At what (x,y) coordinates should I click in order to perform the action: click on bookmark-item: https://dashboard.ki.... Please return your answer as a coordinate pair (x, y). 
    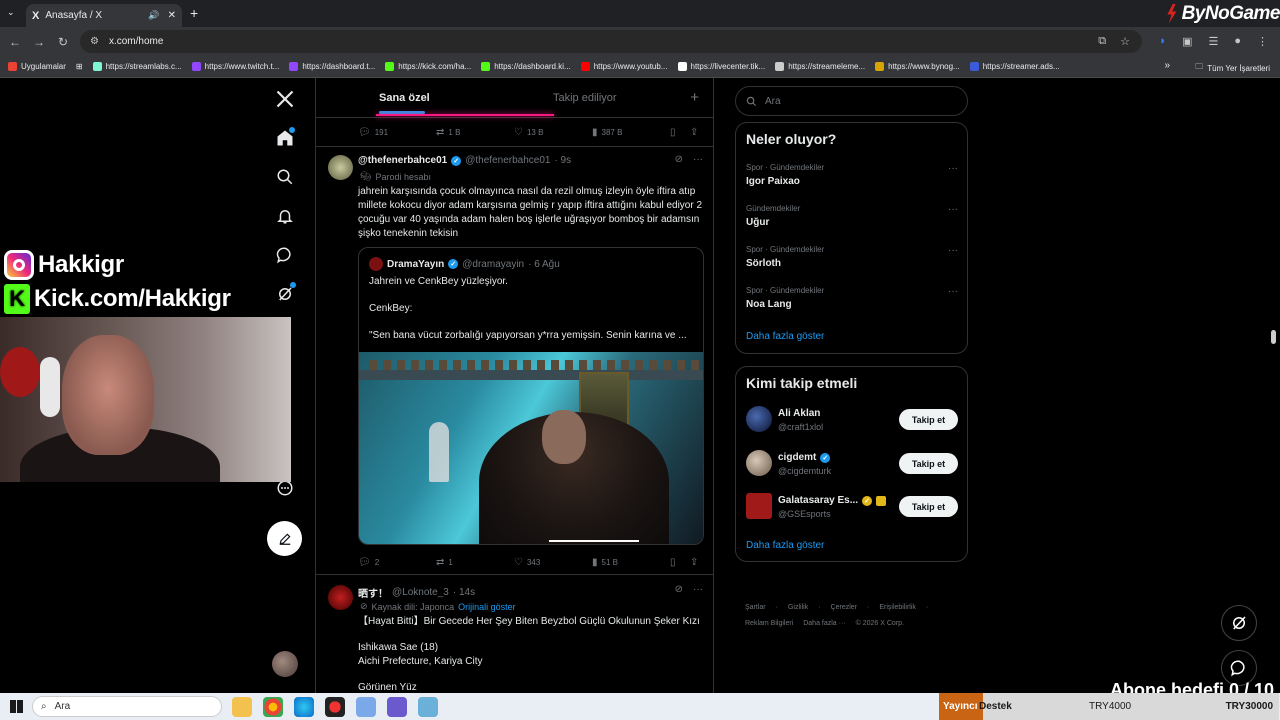
    Looking at the image, I should click on (526, 66).